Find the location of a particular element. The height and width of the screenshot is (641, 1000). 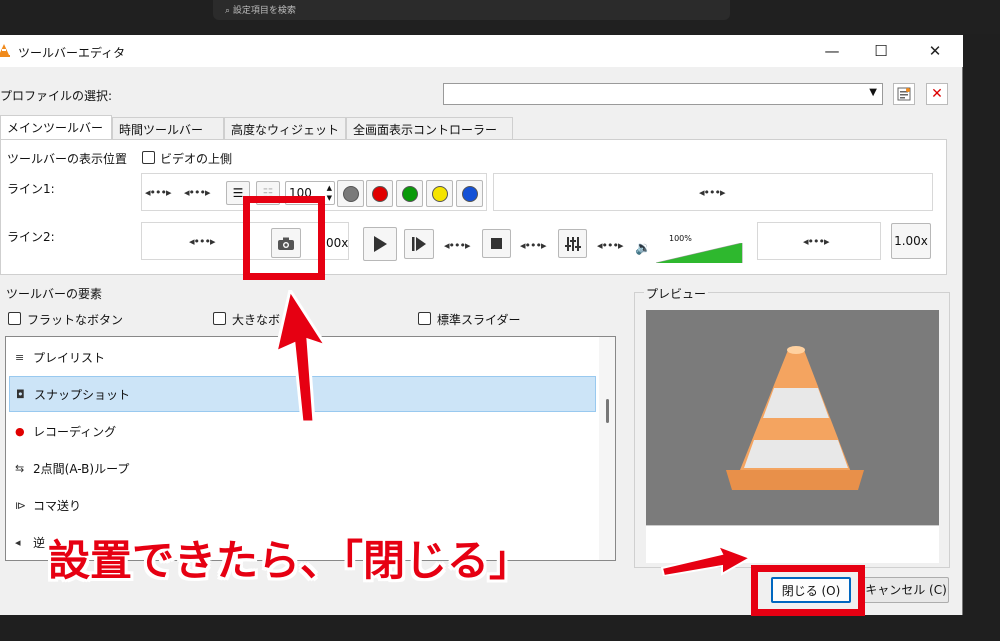

profile-select: ▼ is located at coordinates (663, 94).